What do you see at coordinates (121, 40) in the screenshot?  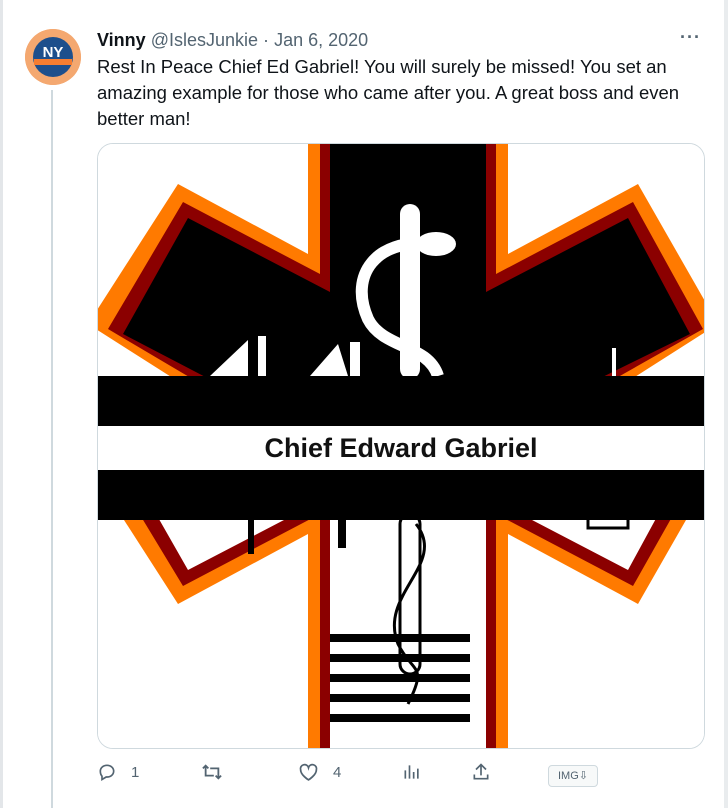 I see `author-name: Vinny` at bounding box center [121, 40].